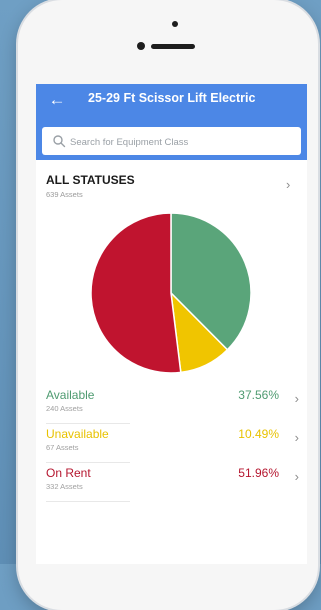 The height and width of the screenshot is (610, 321). What do you see at coordinates (64, 194) in the screenshot?
I see `summary-subtitle: 639 Assets` at bounding box center [64, 194].